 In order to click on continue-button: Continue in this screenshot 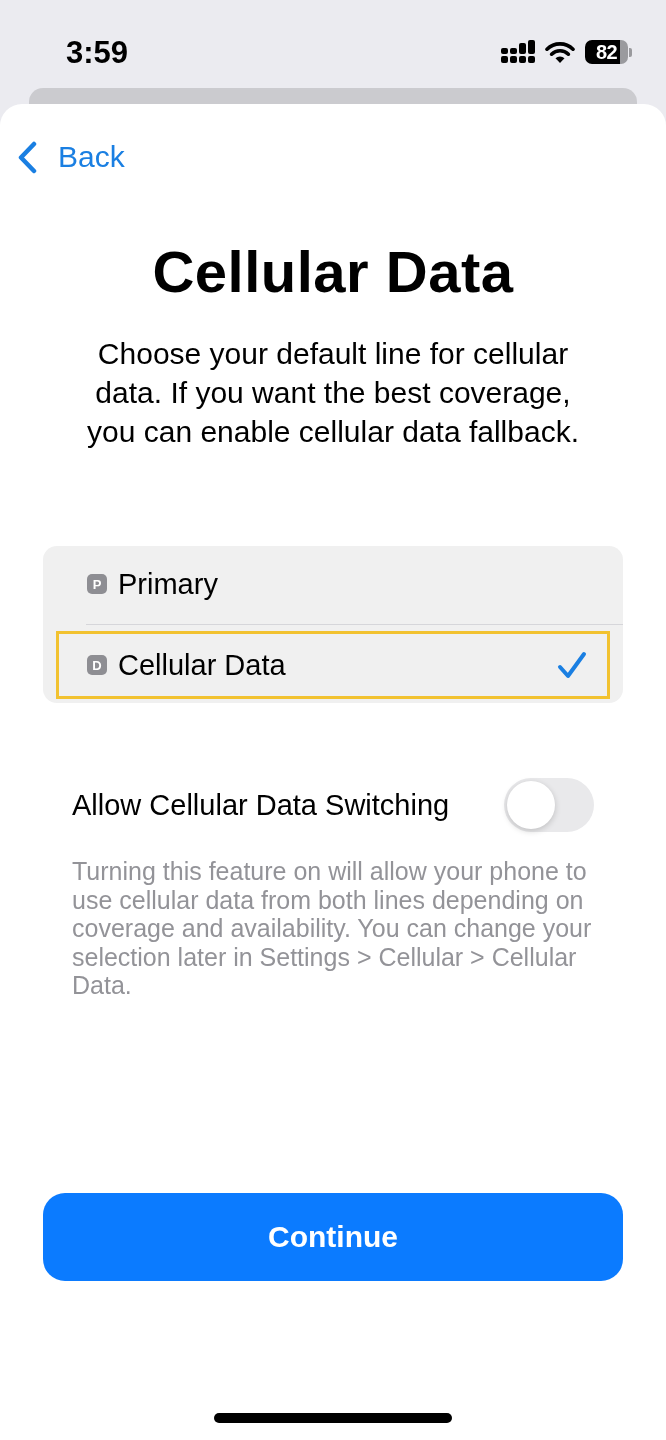, I will do `click(333, 1237)`.